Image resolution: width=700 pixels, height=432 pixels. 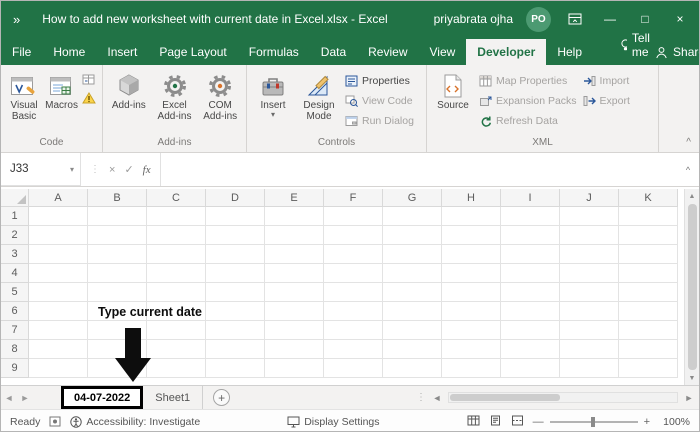 What do you see at coordinates (530, 216) in the screenshot?
I see `cell-I1` at bounding box center [530, 216].